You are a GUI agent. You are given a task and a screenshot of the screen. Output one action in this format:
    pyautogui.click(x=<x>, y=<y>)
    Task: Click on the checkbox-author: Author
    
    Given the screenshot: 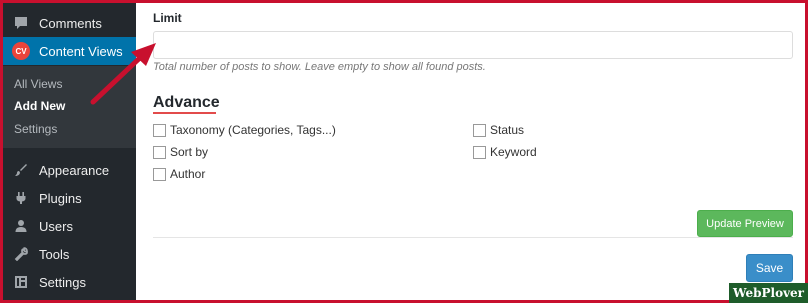 What is the action you would take?
    pyautogui.click(x=179, y=174)
    